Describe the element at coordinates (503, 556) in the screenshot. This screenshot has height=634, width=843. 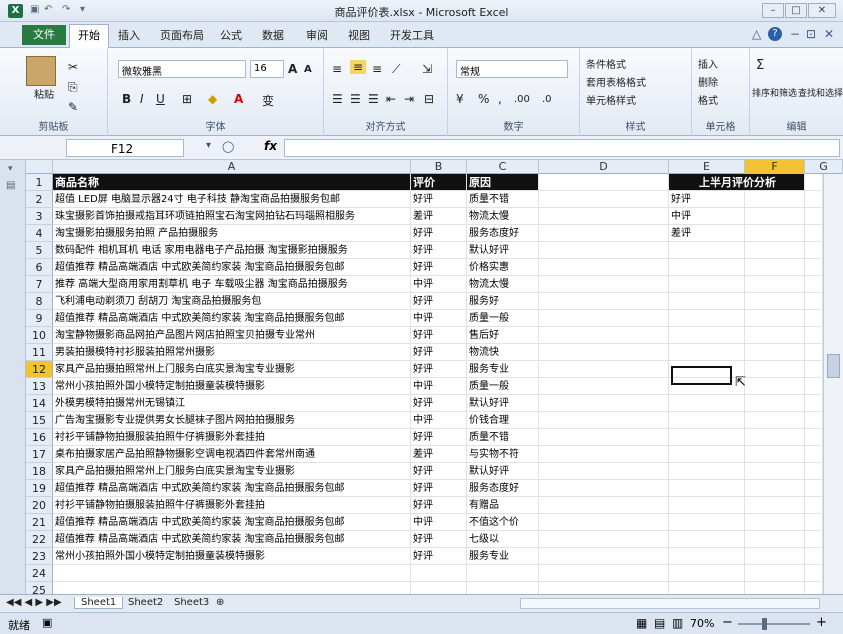
I see `cell-c: 服务专业` at that location.